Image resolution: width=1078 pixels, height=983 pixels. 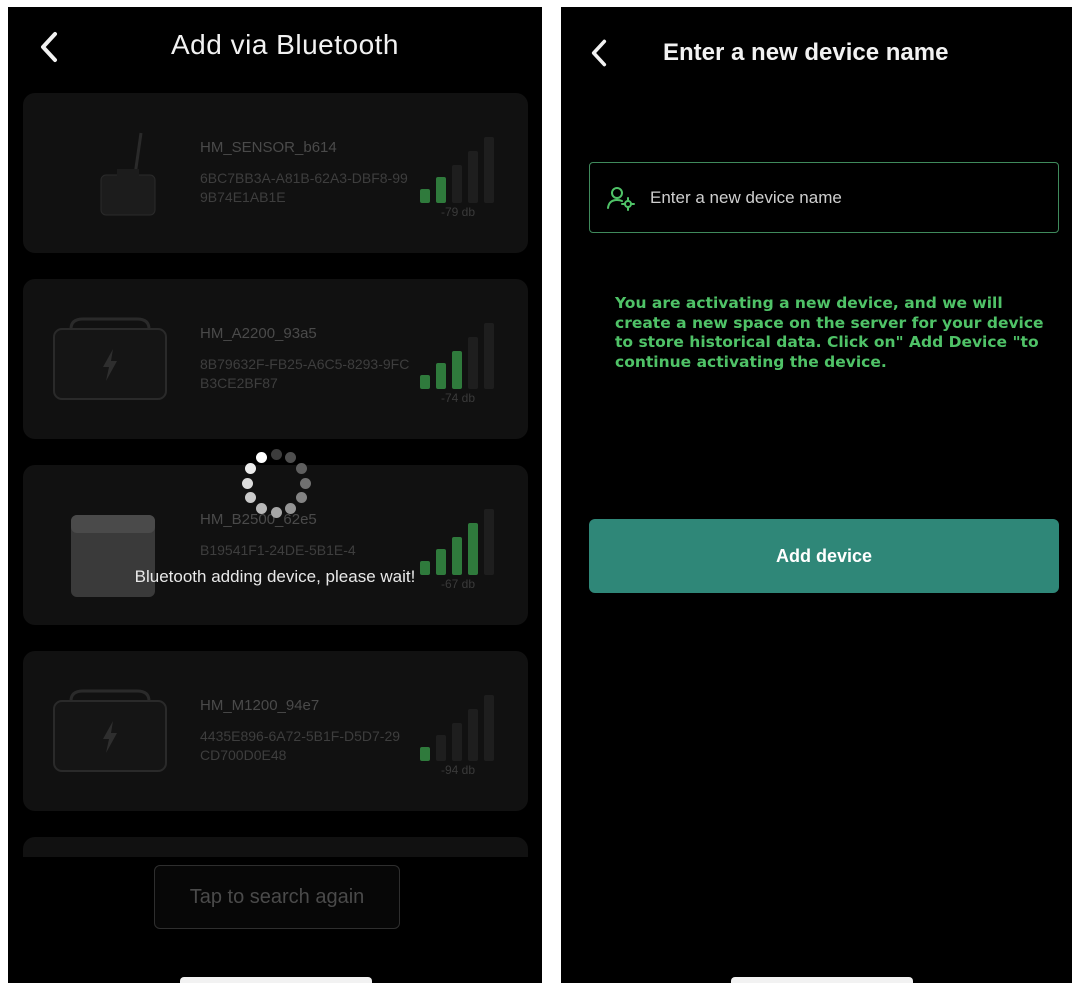 I want to click on device-name: HM_M1200_94e7, so click(x=260, y=705).